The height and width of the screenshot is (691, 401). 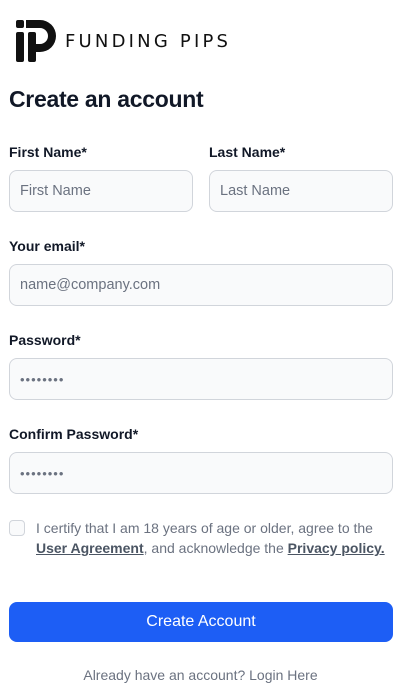 What do you see at coordinates (336, 548) in the screenshot?
I see `privacy-policy-link: Privacy policy.` at bounding box center [336, 548].